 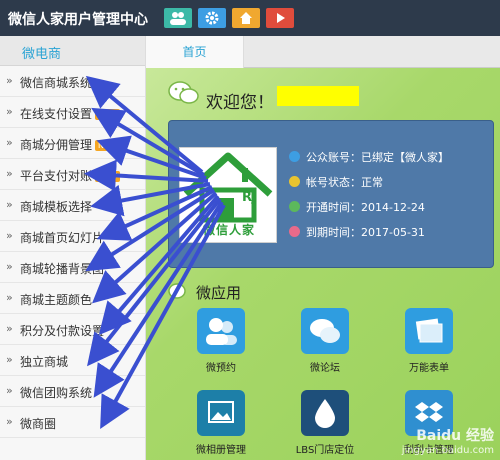 What do you see at coordinates (325, 450) in the screenshot?
I see `app-lbs-label: LBS门店定位` at bounding box center [325, 450].